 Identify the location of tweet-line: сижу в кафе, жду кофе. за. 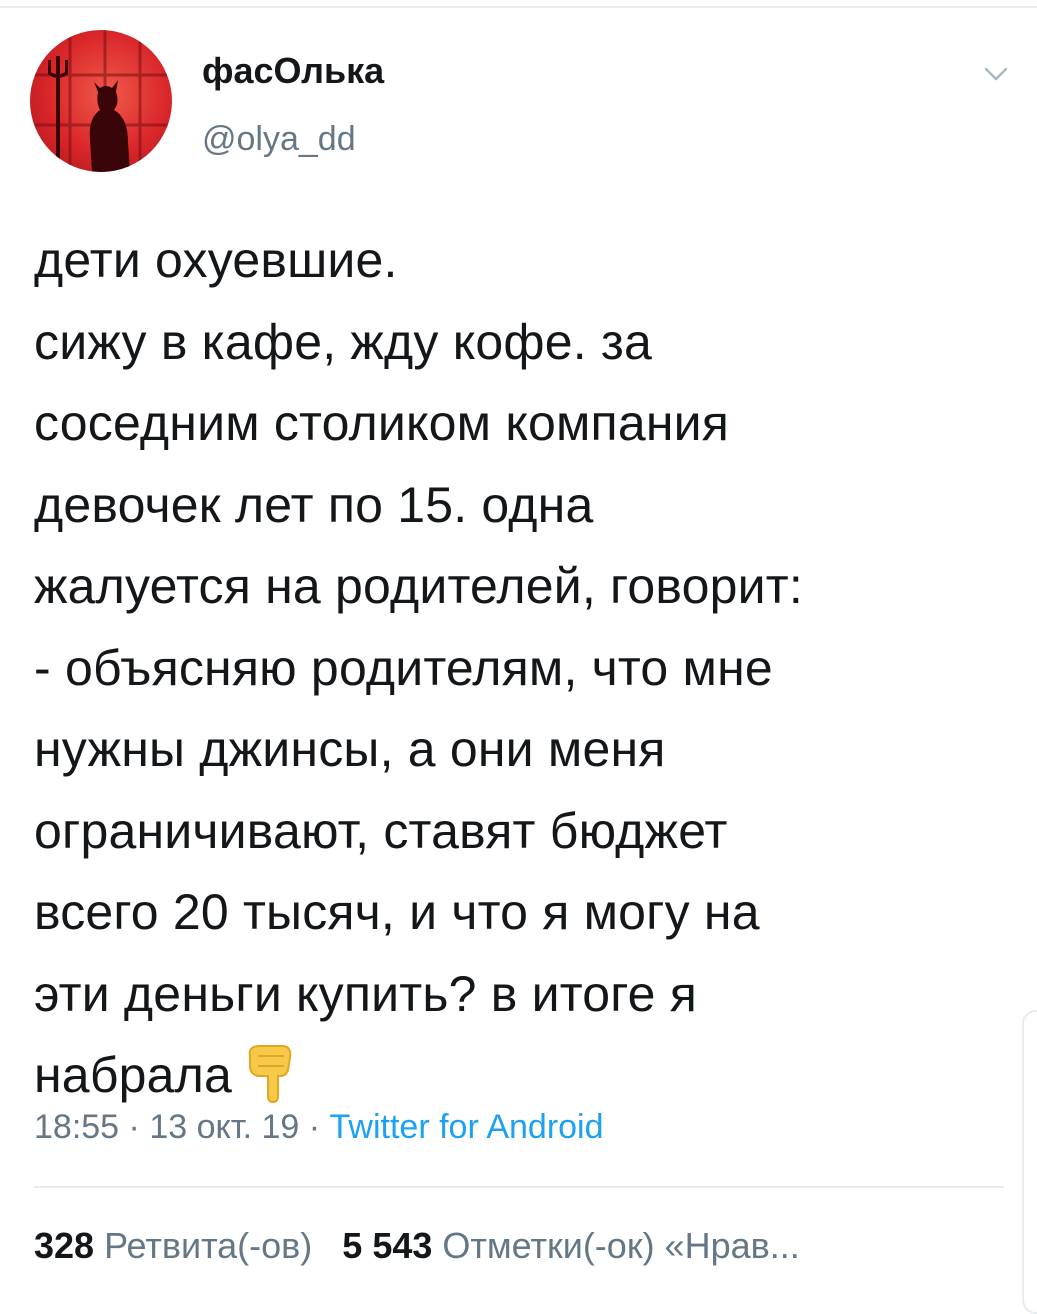
(343, 341).